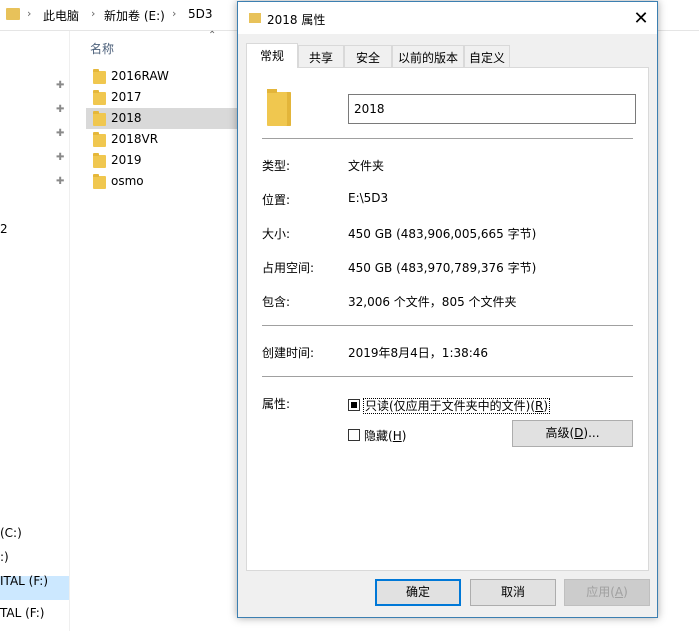  What do you see at coordinates (560, 433) in the screenshot?
I see `advanced-label: 高级(` at bounding box center [560, 433].